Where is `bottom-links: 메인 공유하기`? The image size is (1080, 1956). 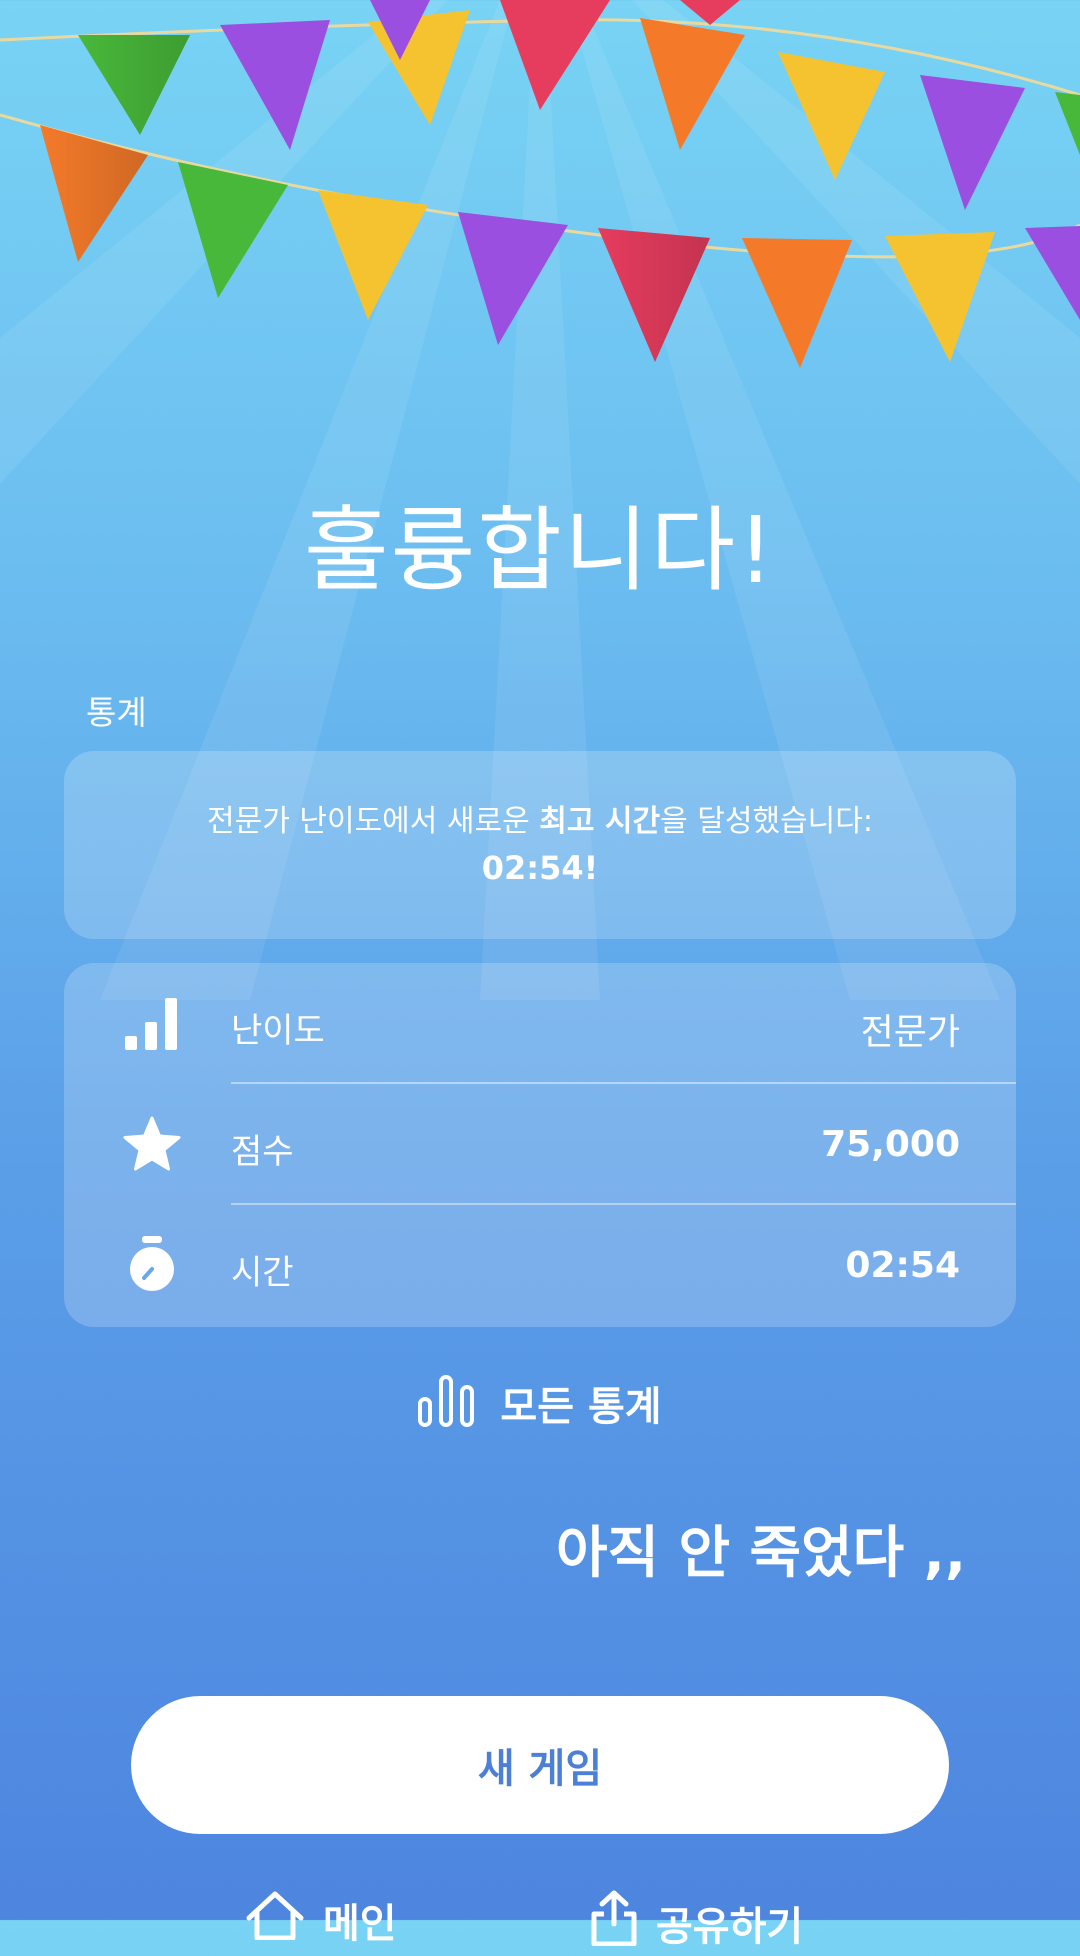 bottom-links: 메인 공유하기 is located at coordinates (540, 1920).